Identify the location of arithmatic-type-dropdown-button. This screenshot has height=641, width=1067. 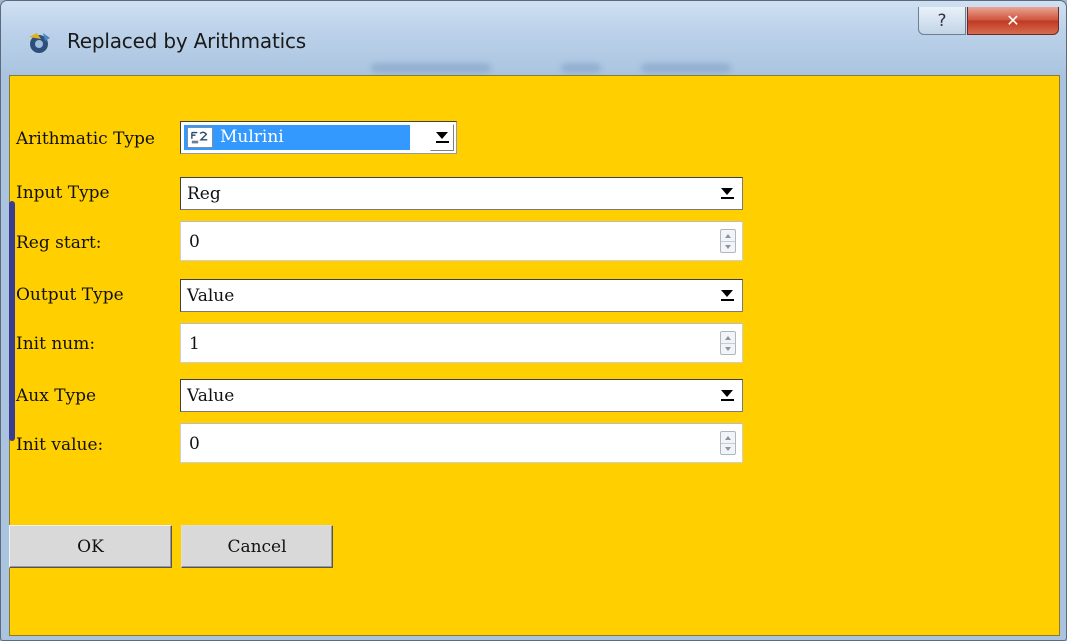
(442, 137).